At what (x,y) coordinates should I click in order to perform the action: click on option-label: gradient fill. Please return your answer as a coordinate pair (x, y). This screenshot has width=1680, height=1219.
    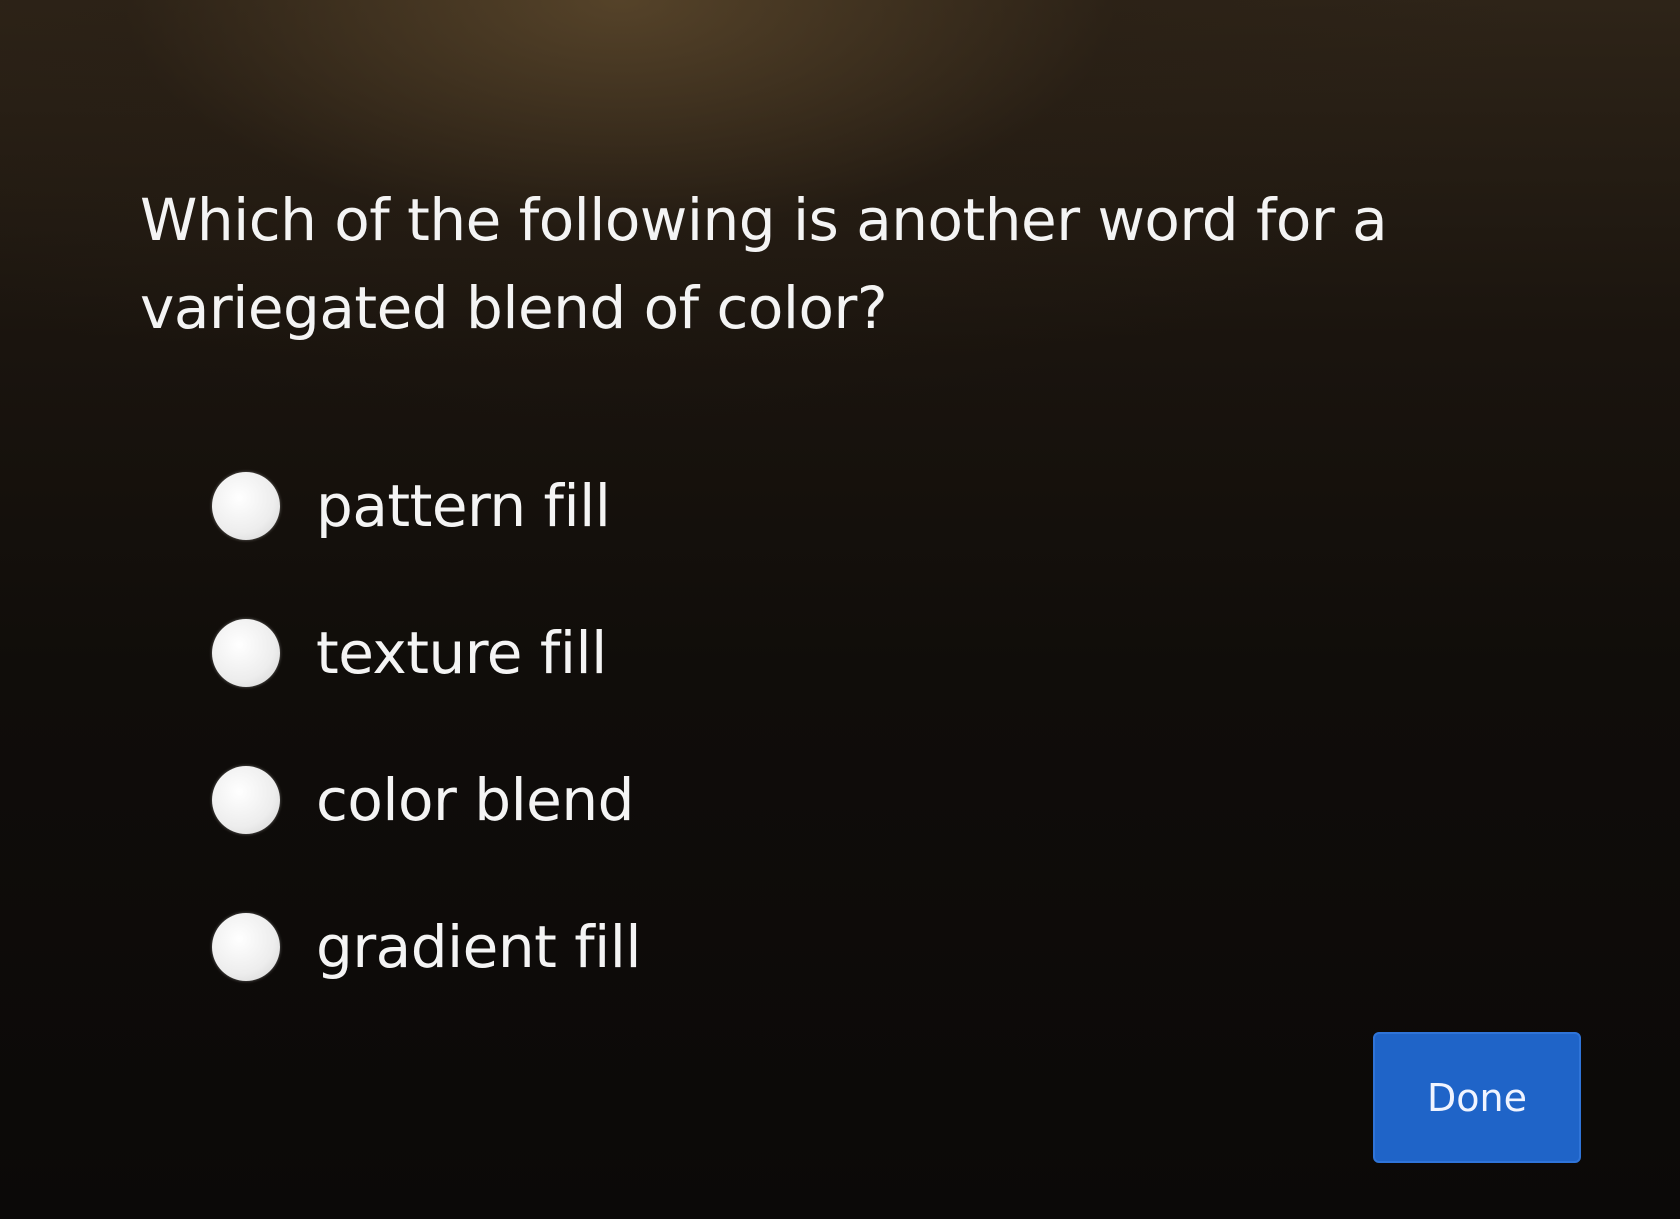
    Looking at the image, I should click on (479, 947).